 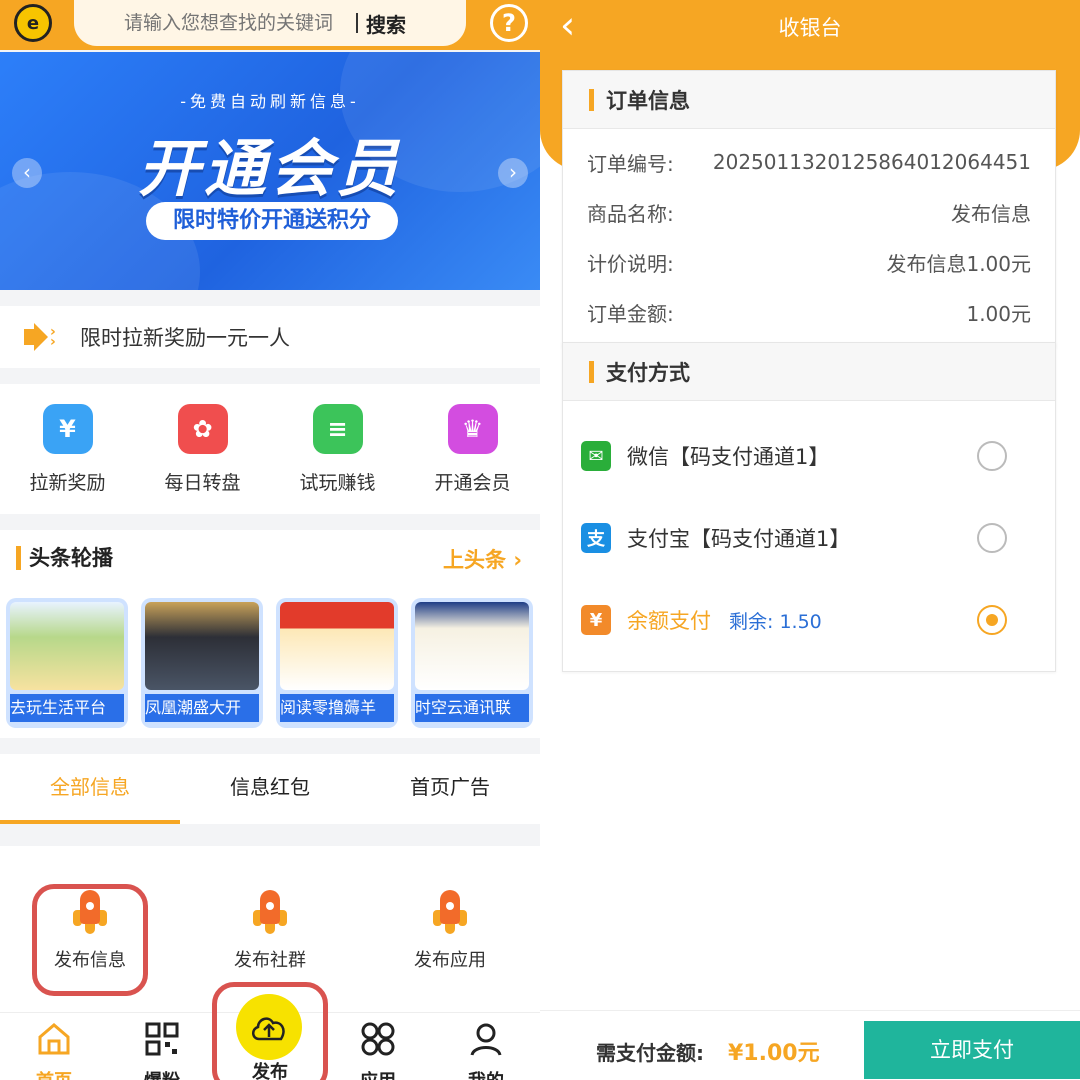 What do you see at coordinates (450, 789) in the screenshot?
I see `tab-home-ads: 首页广告` at bounding box center [450, 789].